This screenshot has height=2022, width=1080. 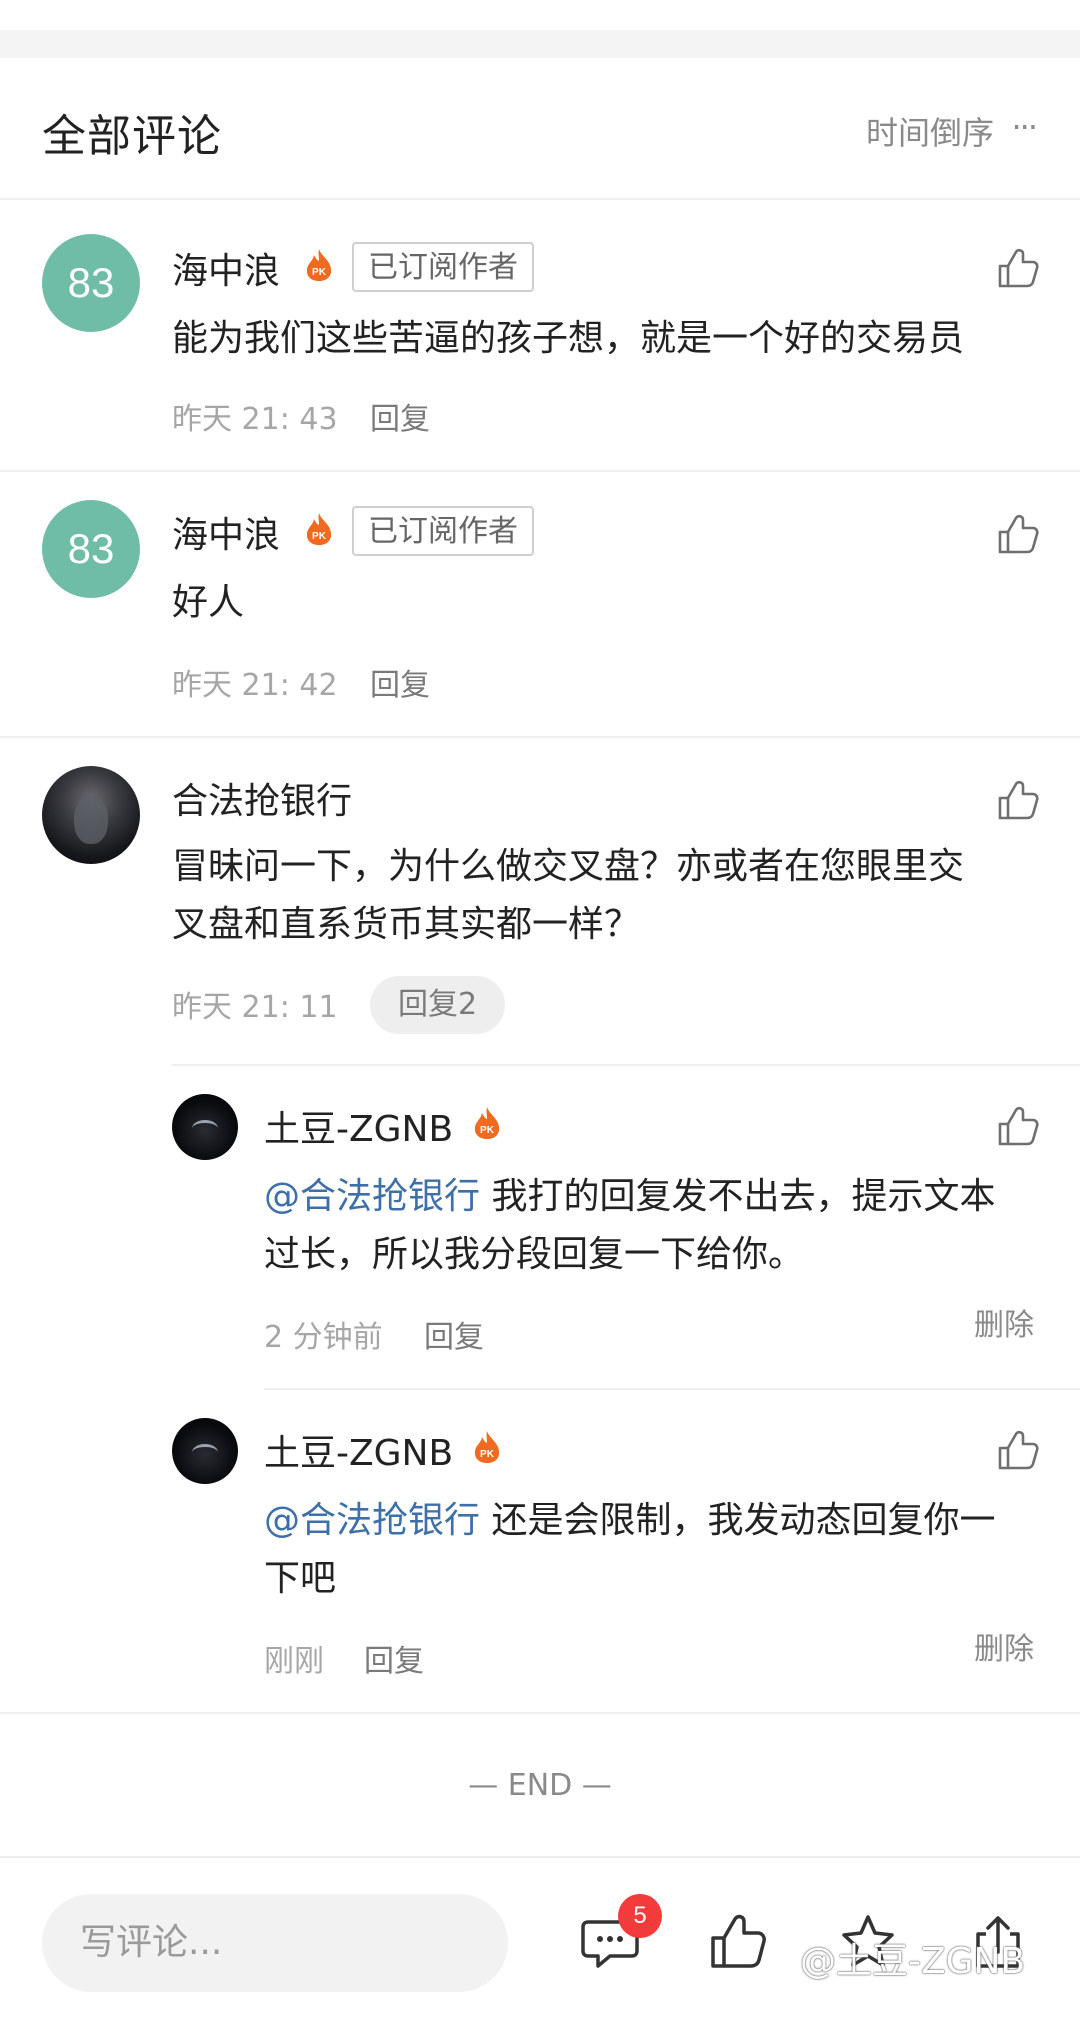 I want to click on reply-text-line-1: @合法抢银行 我打的回复发不出去，提示文本, so click(x=630, y=1196).